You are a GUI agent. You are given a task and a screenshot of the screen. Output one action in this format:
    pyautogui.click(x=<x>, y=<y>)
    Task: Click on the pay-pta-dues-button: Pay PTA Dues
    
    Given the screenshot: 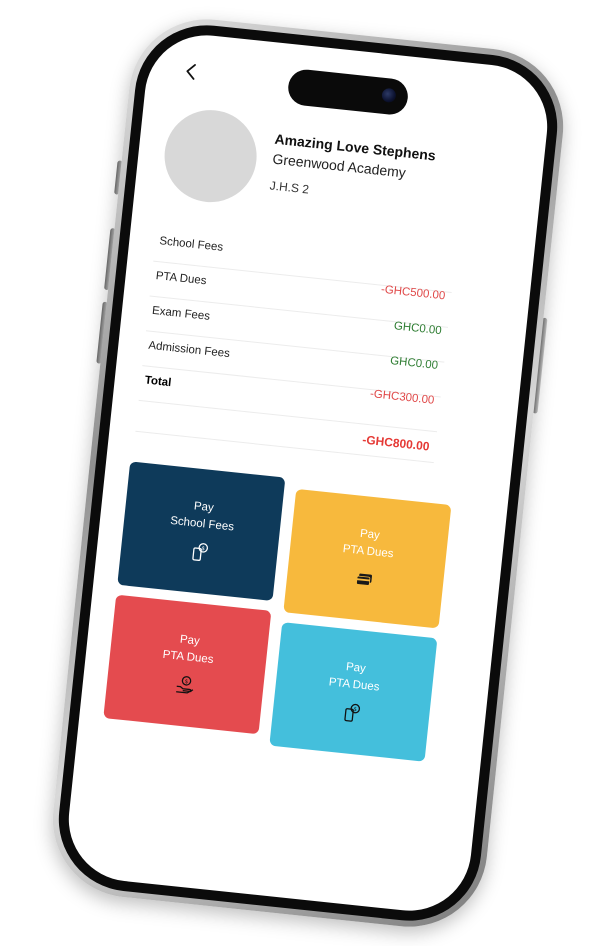 What is the action you would take?
    pyautogui.click(x=367, y=558)
    